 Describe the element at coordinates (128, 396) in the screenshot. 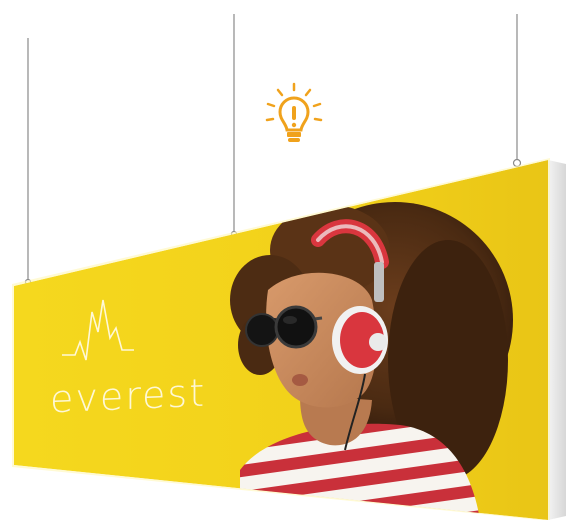

I see `brand-name: everest` at that location.